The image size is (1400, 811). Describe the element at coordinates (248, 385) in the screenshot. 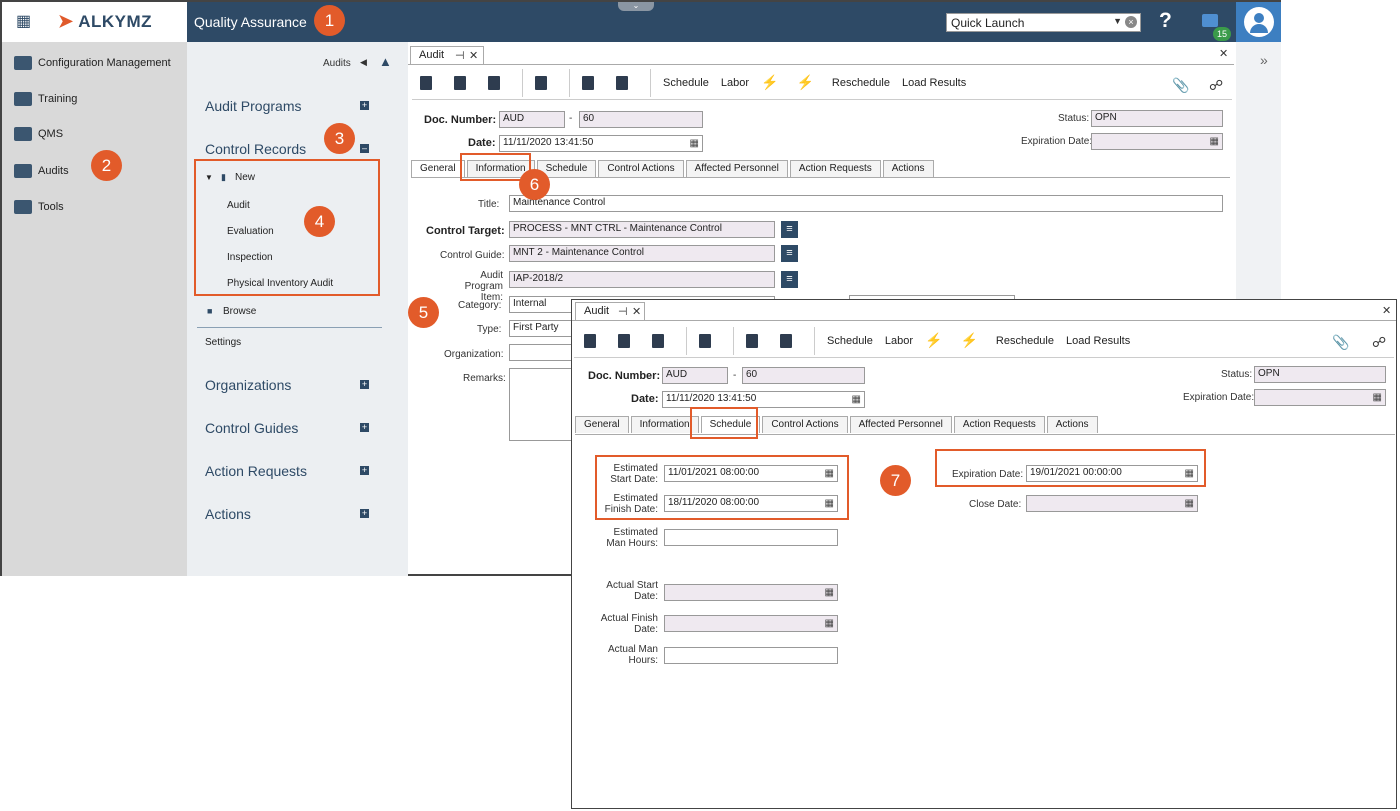

I see `section-organizations: Organizations` at that location.